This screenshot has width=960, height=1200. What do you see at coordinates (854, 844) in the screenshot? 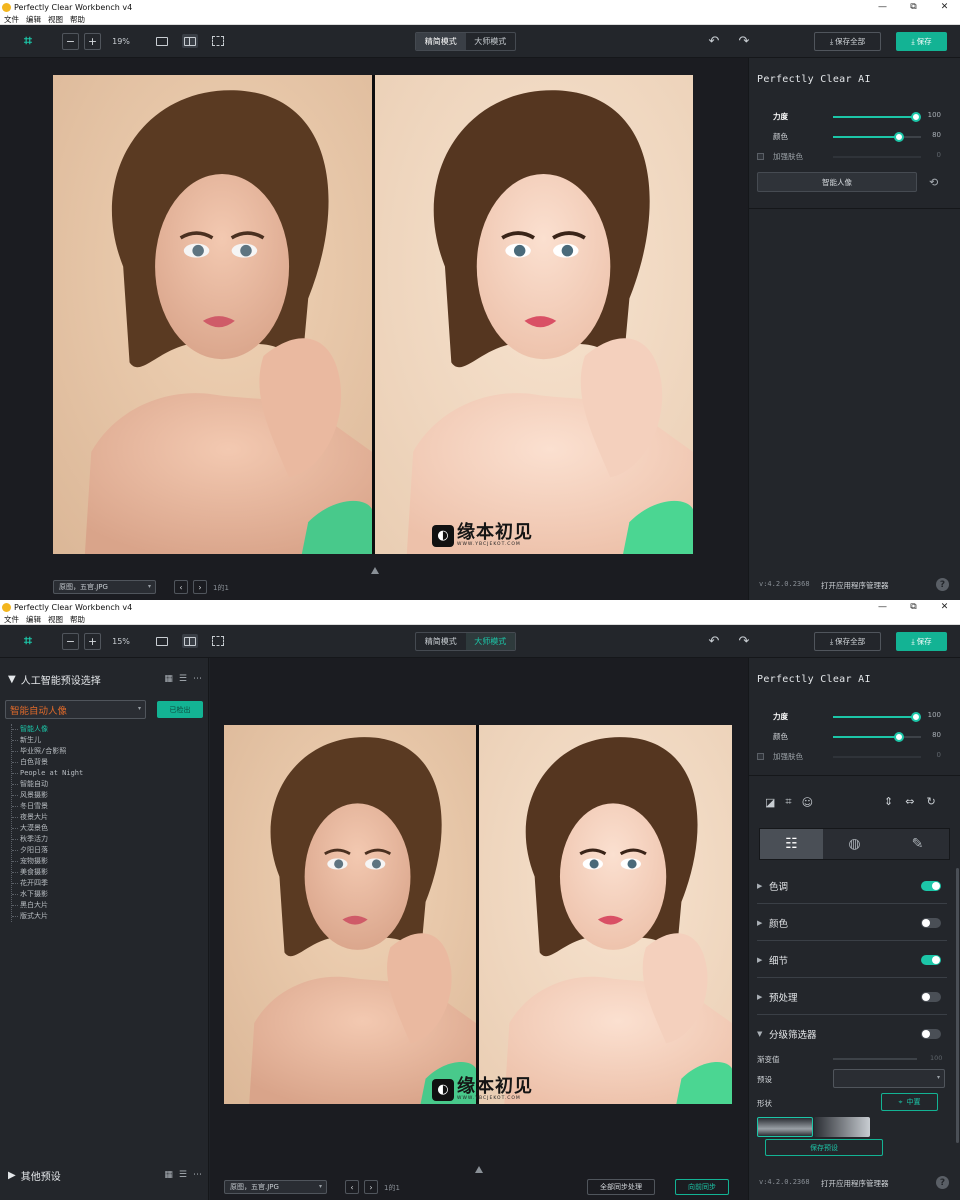
I see `tab-color: ◍` at bounding box center [854, 844].